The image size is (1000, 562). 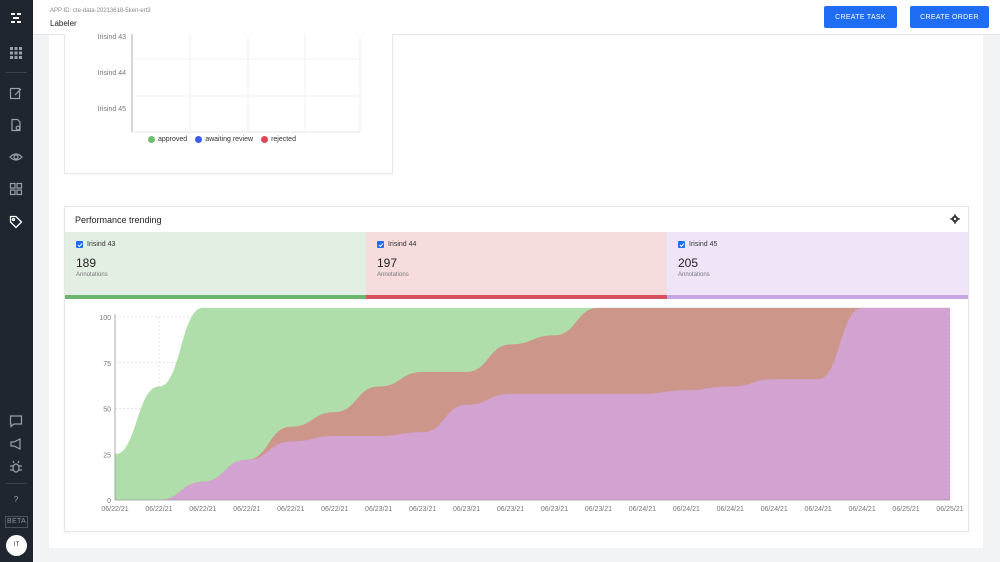 I want to click on user-tile-irisind-43: Irisind 43 189 Annotations, so click(x=215, y=265).